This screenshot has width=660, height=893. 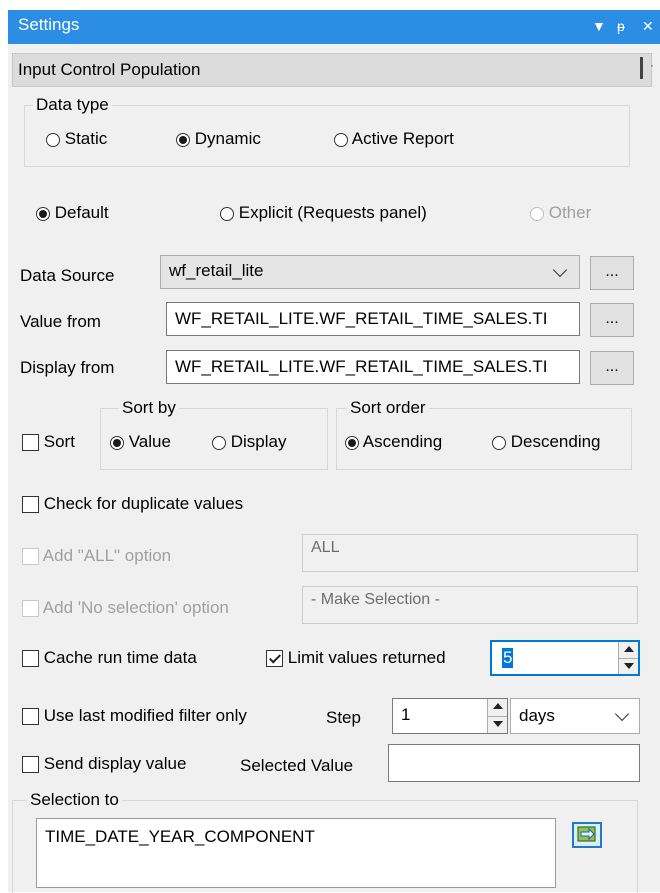 I want to click on radio-dynamic-indicator, so click(x=183, y=139).